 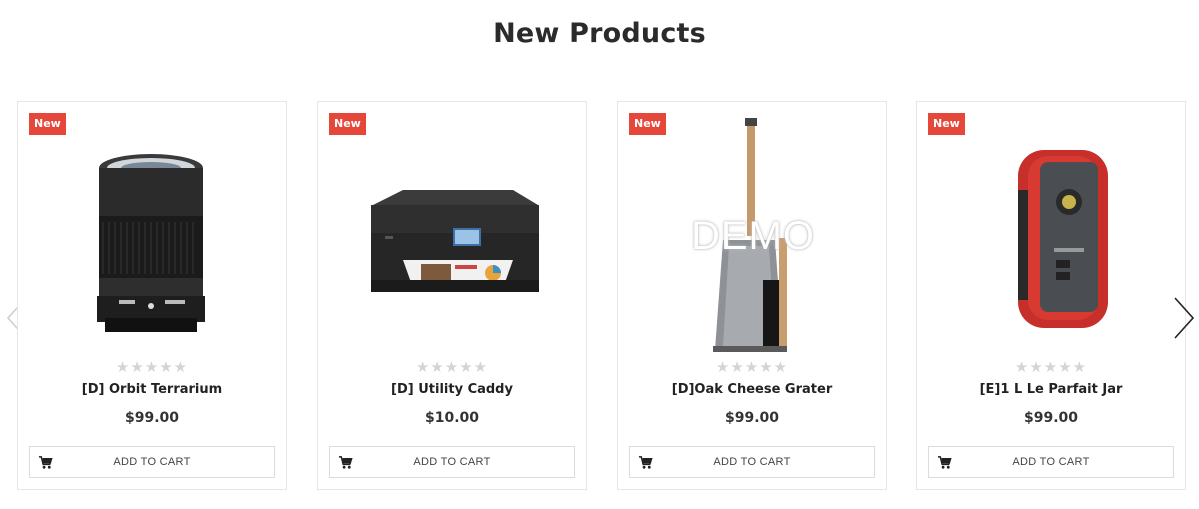 I want to click on carousel-next-button, so click(x=1184, y=318).